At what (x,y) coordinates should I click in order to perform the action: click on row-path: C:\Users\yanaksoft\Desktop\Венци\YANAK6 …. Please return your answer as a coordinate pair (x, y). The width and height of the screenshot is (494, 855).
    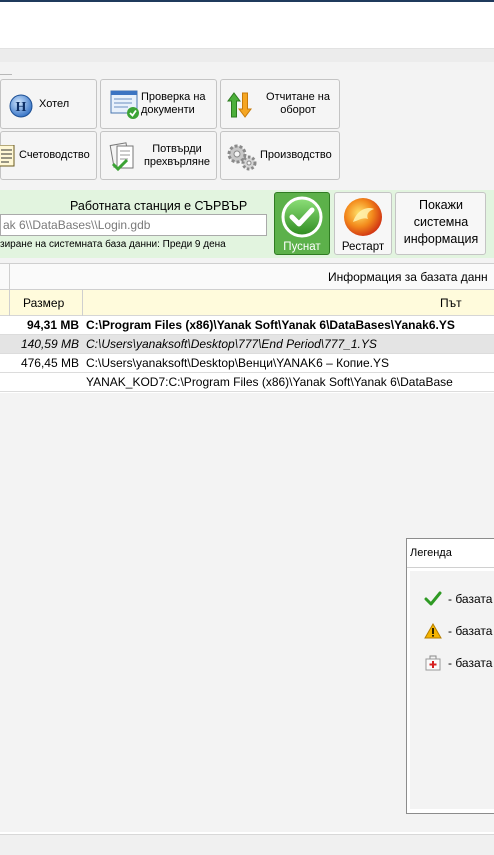
    Looking at the image, I should click on (237, 363).